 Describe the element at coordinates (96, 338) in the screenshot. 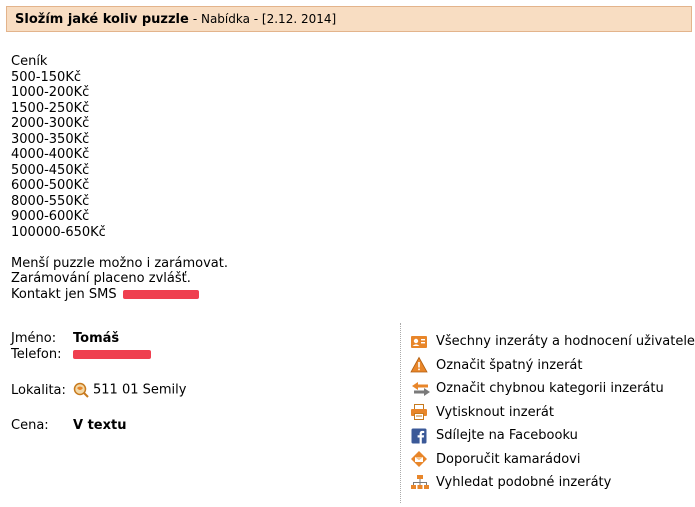

I see `name-value: Tomáš` at that location.